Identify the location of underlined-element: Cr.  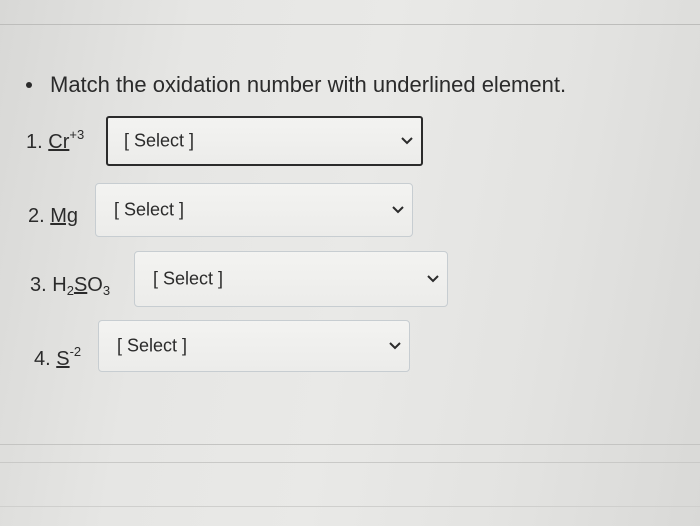
(59, 142).